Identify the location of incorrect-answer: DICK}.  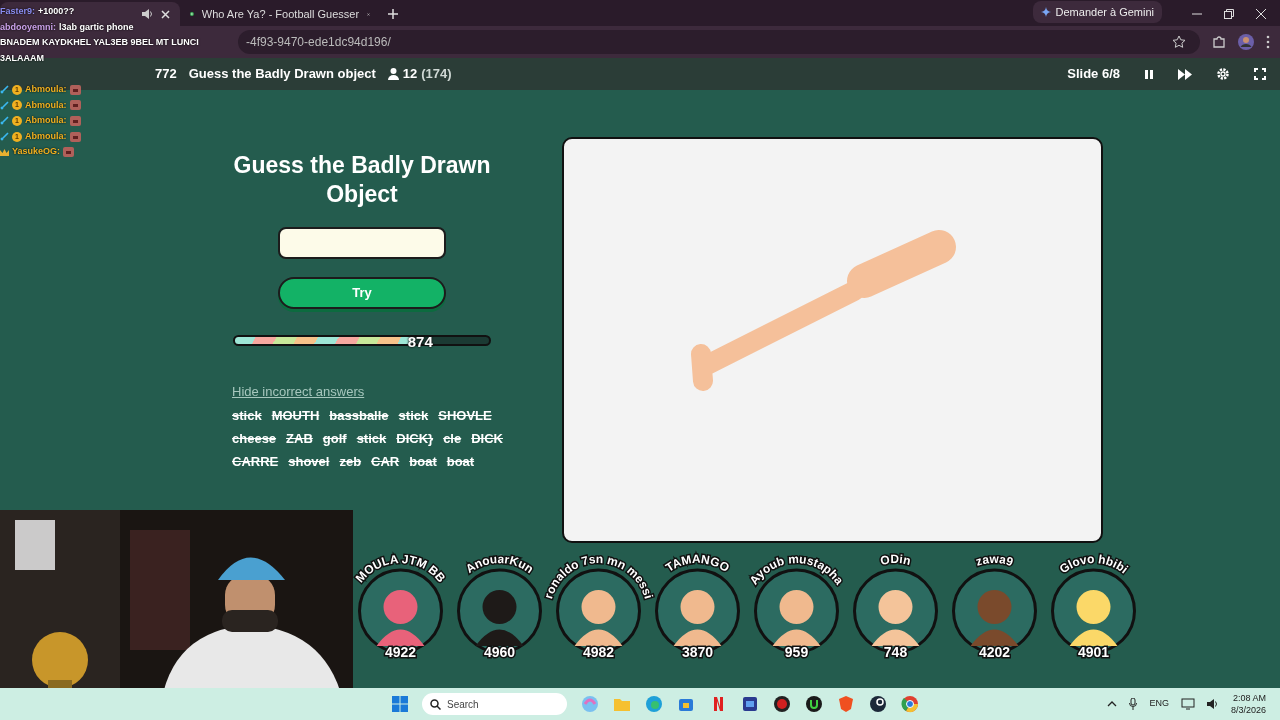
(415, 438).